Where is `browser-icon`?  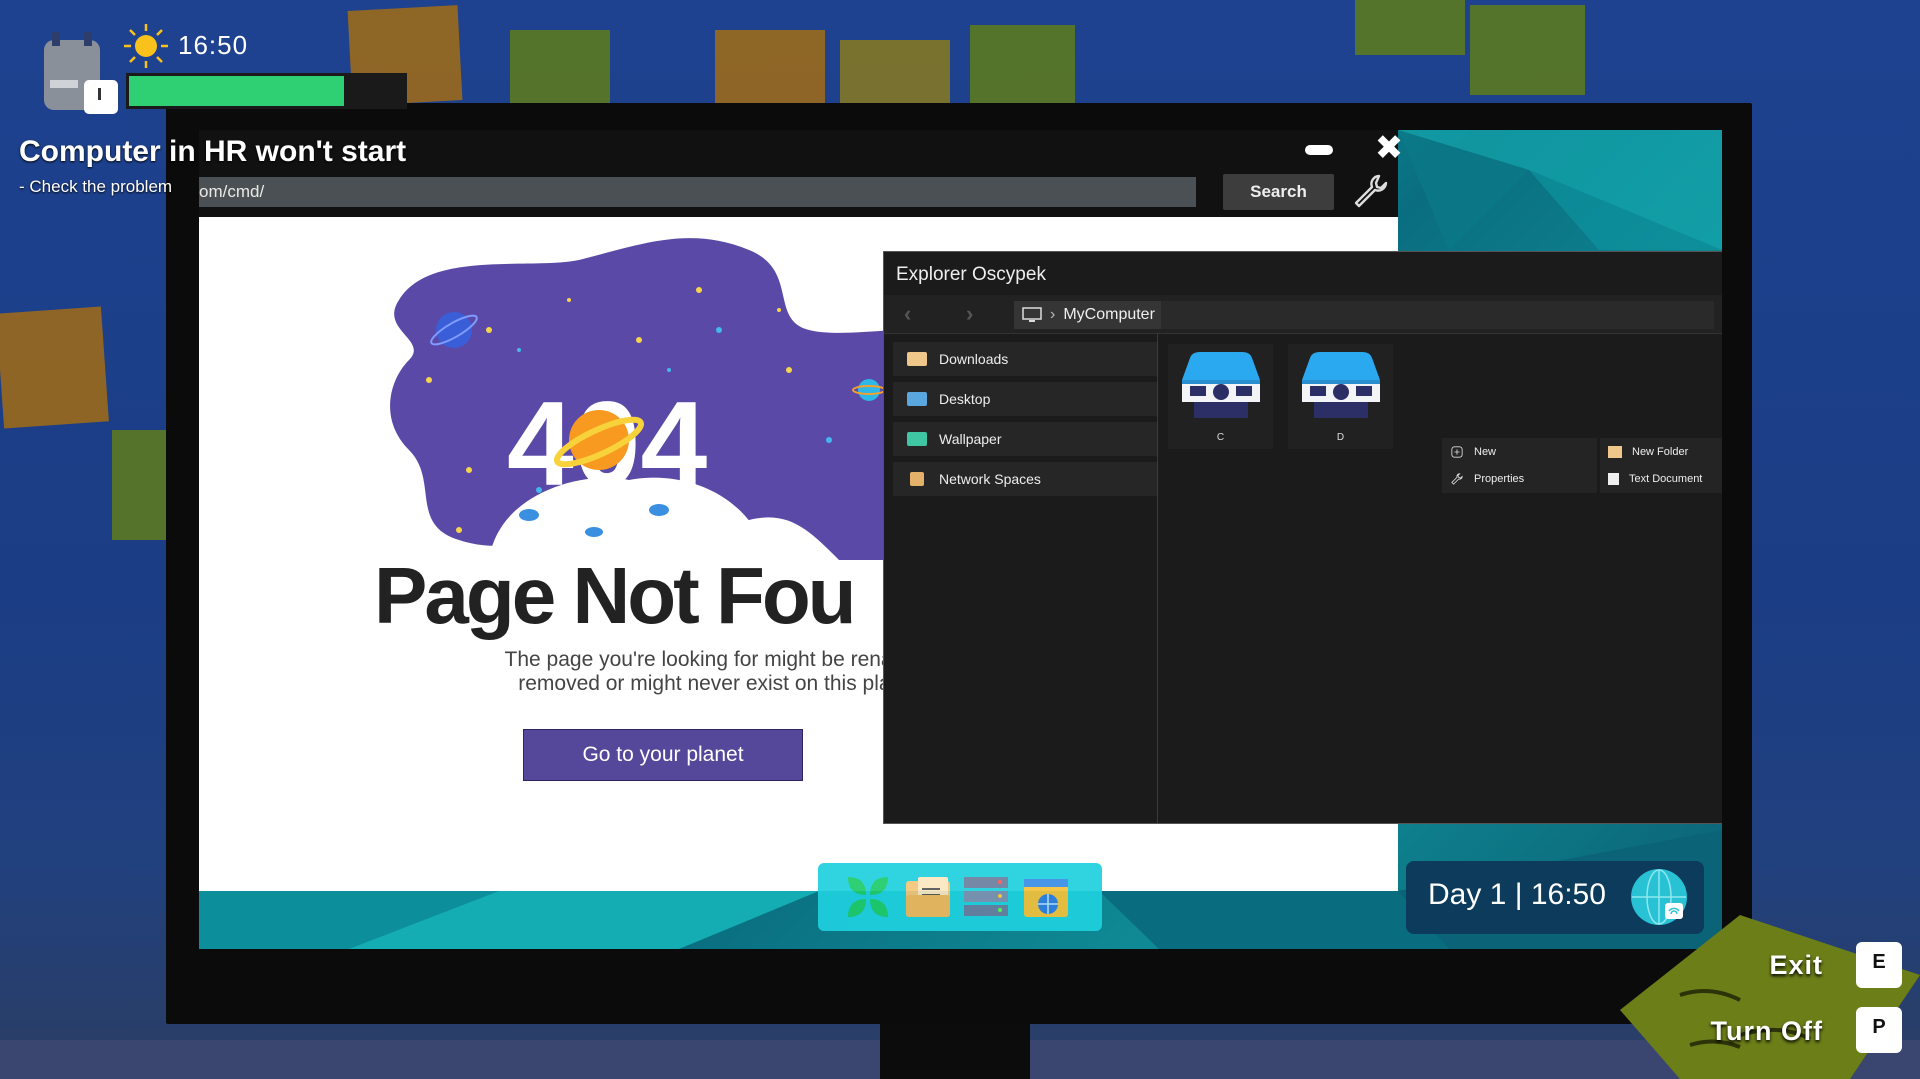
browser-icon is located at coordinates (1046, 897).